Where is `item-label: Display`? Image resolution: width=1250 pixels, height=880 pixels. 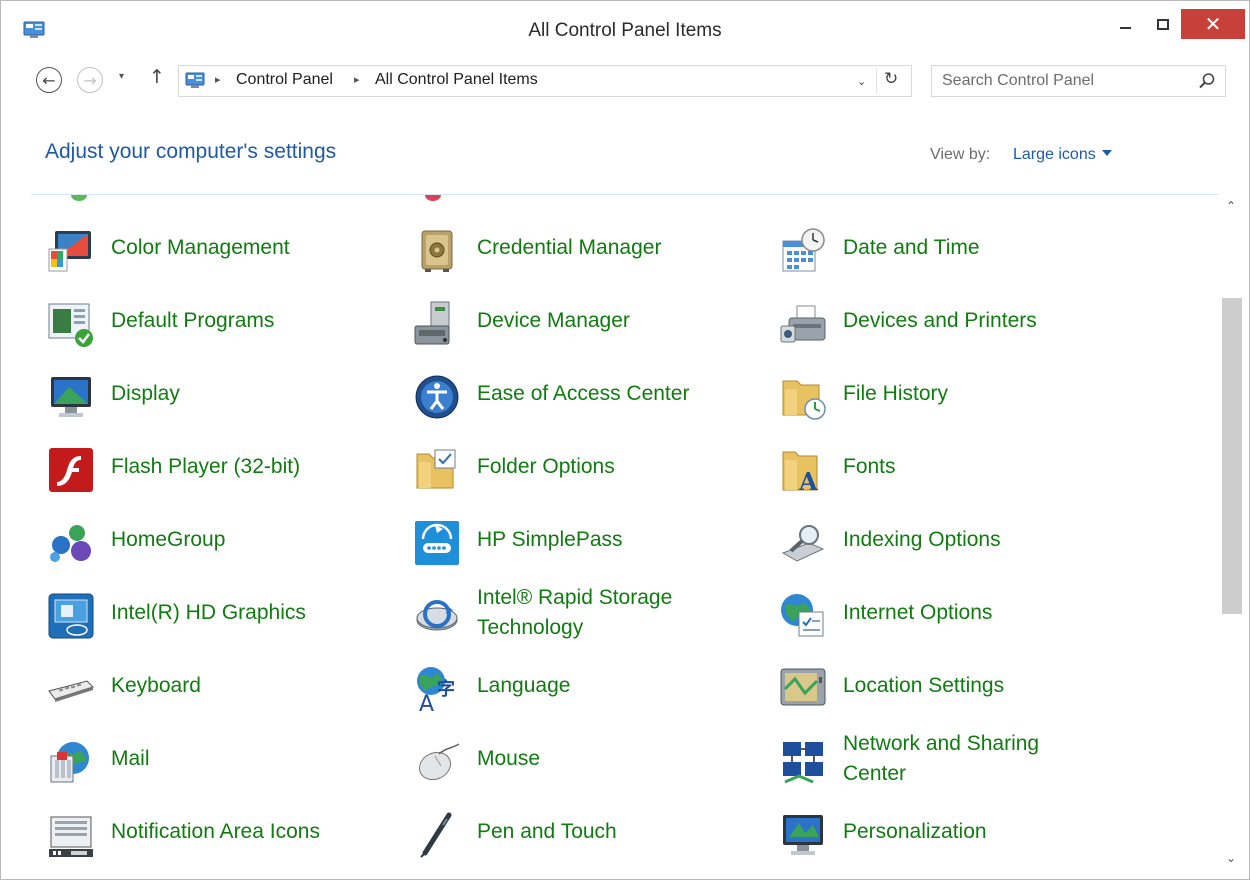
item-label: Display is located at coordinates (145, 393).